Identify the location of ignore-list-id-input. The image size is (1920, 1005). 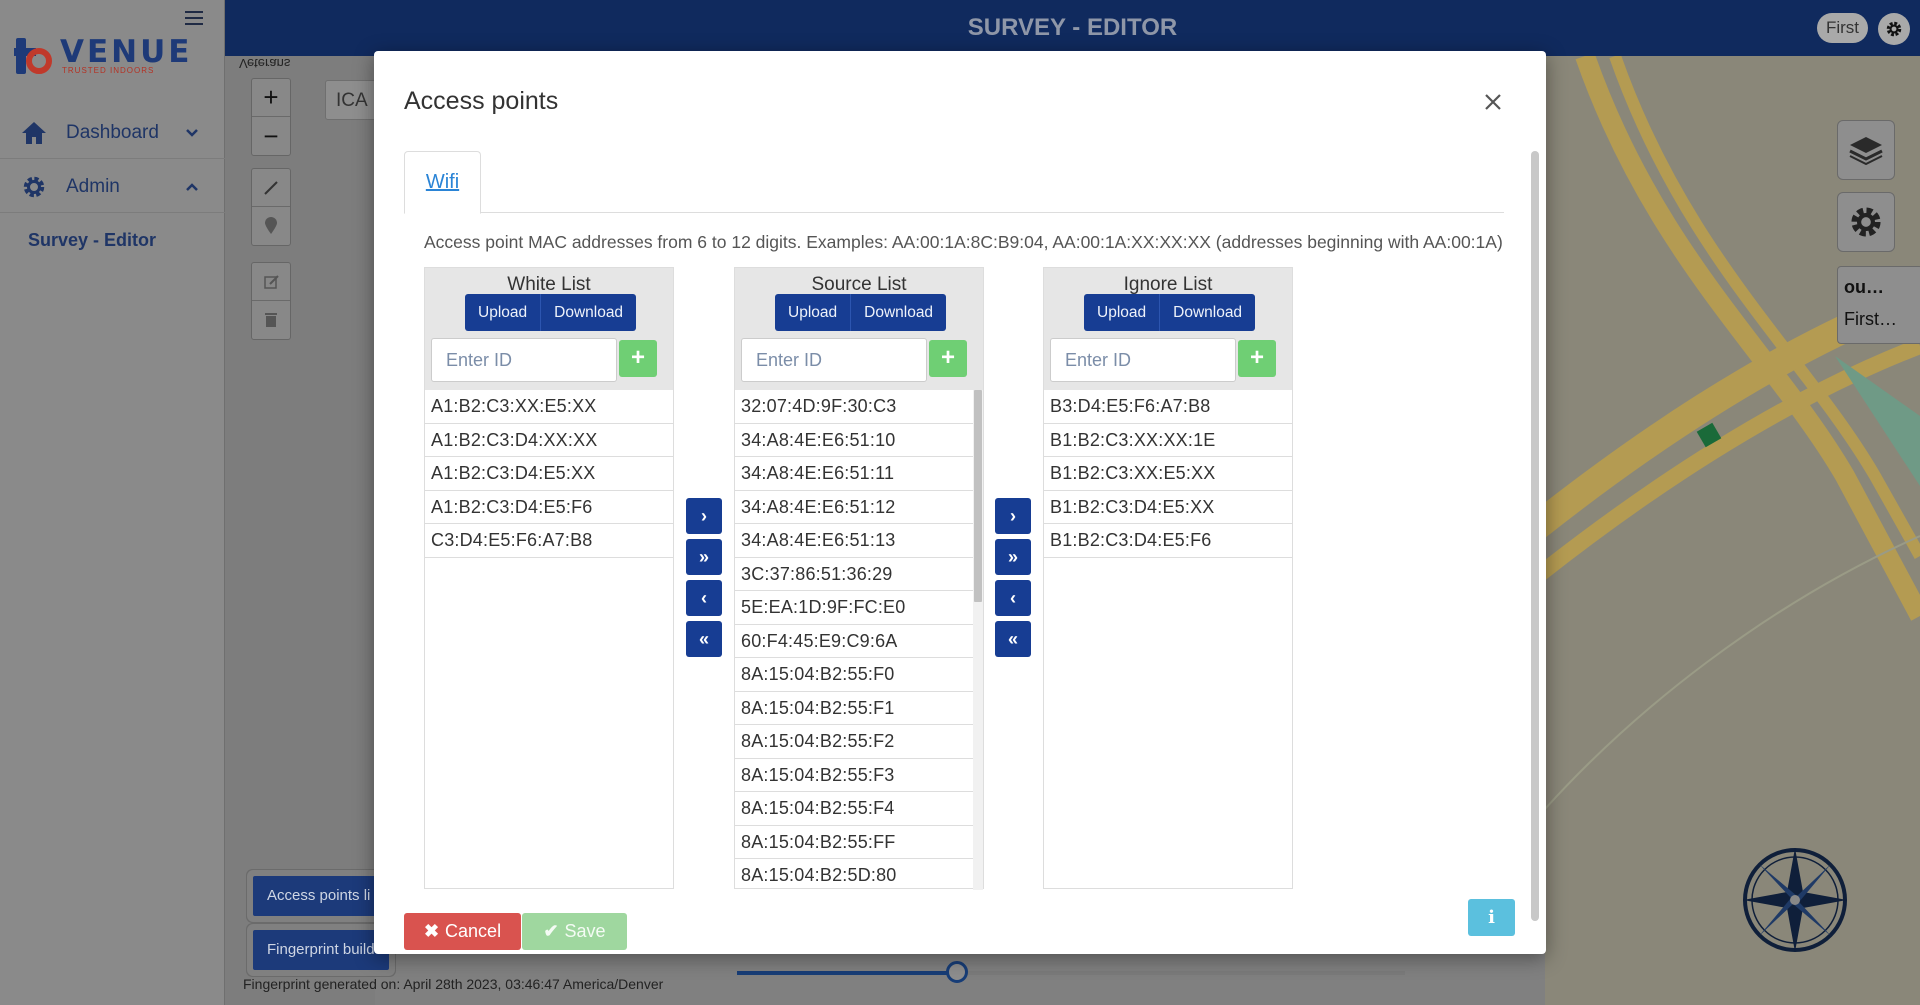
(1143, 360).